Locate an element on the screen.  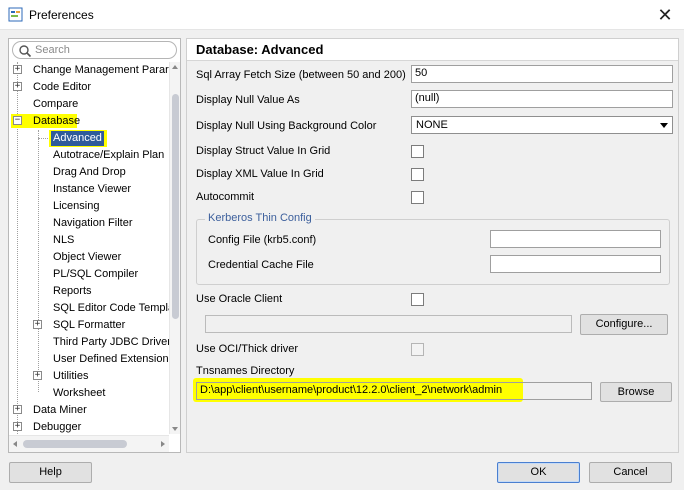
tree-item-code-editor: + Code Editor is located at coordinates (89, 87).